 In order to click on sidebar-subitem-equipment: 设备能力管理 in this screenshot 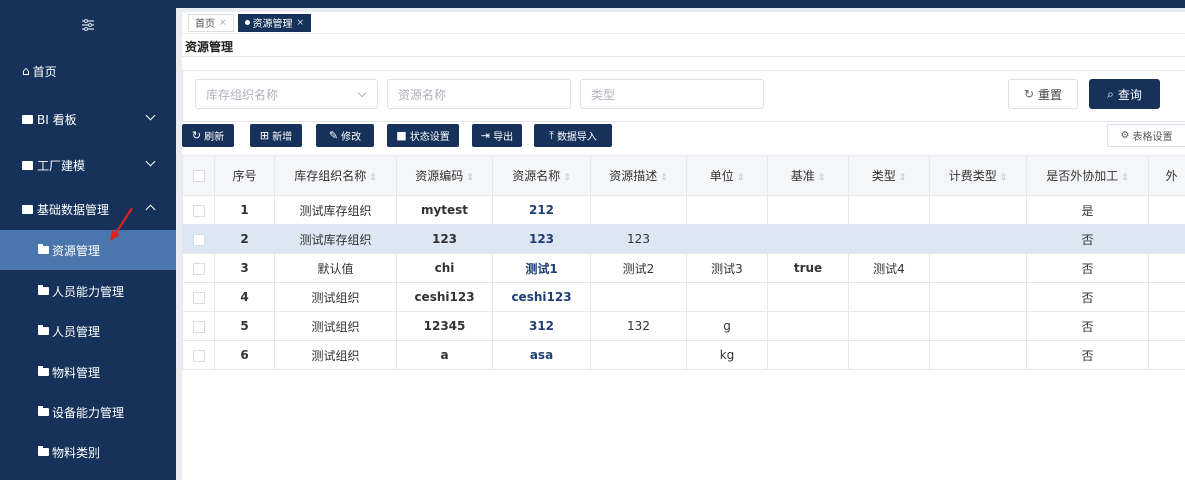, I will do `click(88, 412)`.